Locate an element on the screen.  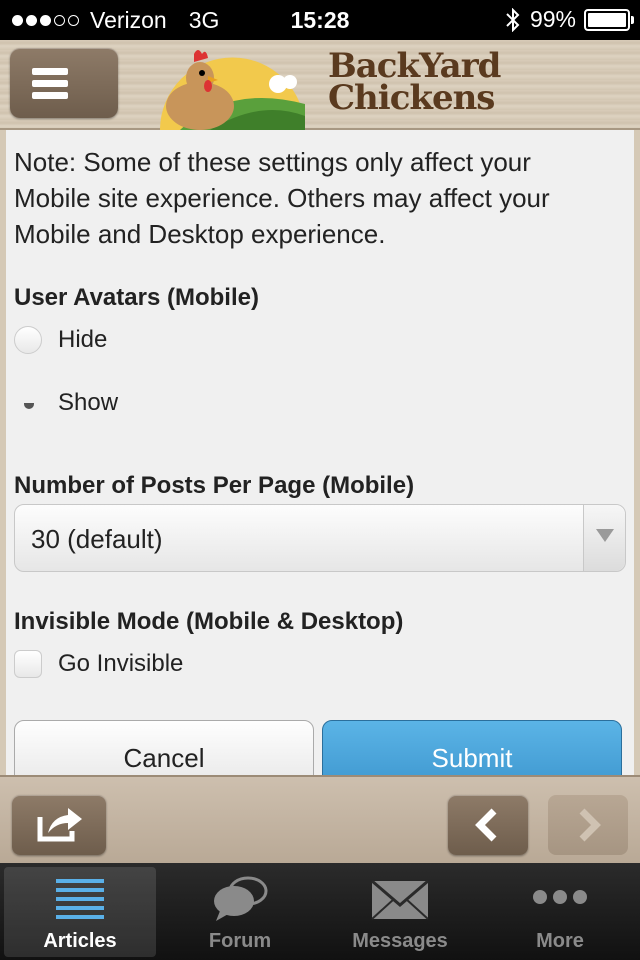
menu-button is located at coordinates (64, 83).